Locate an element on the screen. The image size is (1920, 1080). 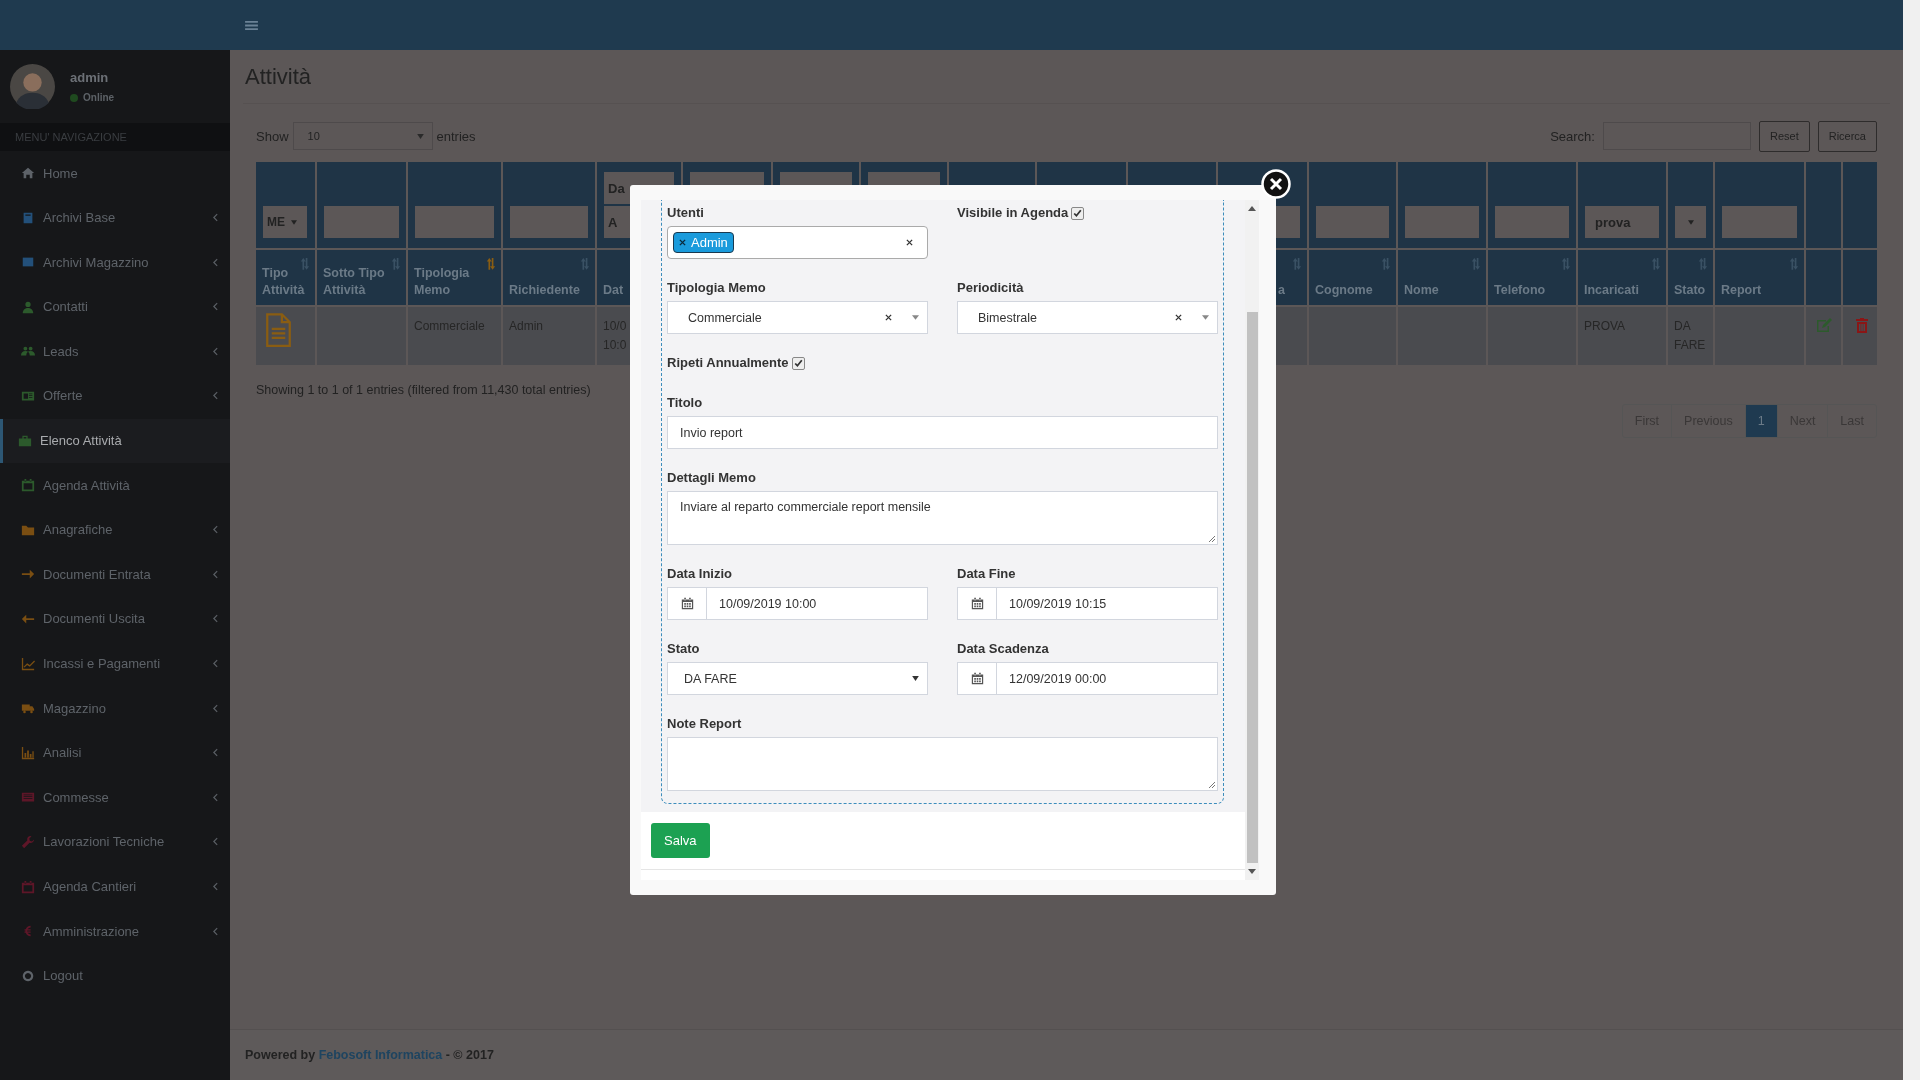
wrench-icon is located at coordinates (28, 841).